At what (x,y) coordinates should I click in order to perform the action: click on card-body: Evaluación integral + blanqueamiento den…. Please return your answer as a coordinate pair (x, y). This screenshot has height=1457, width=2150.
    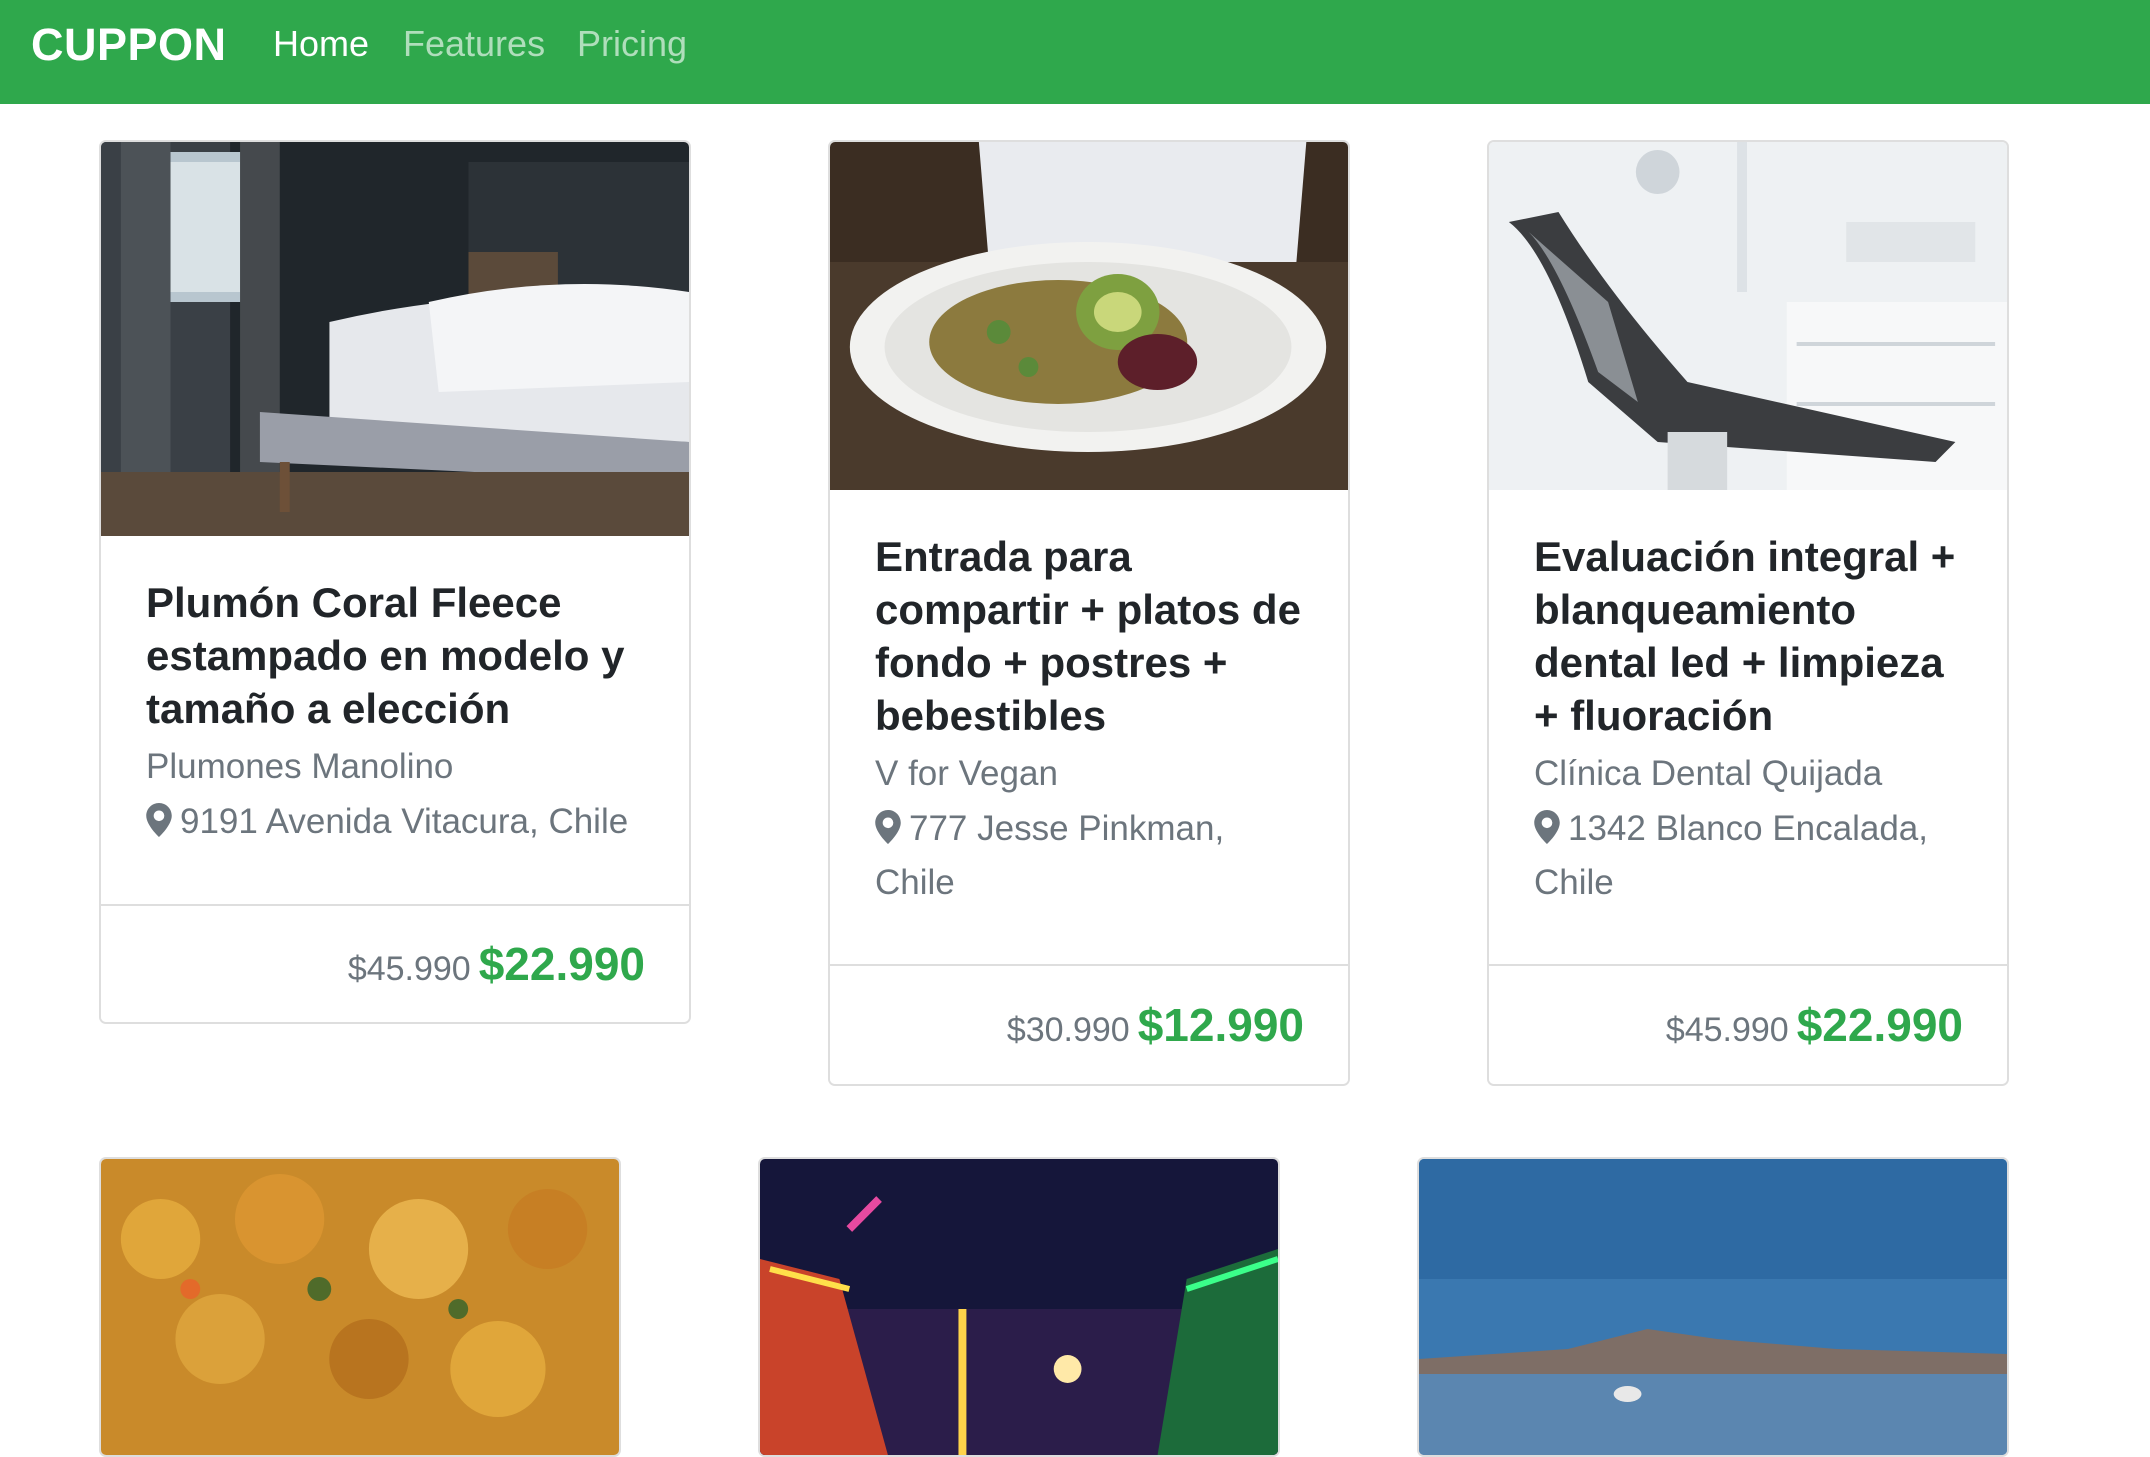
    Looking at the image, I should click on (1750, 720).